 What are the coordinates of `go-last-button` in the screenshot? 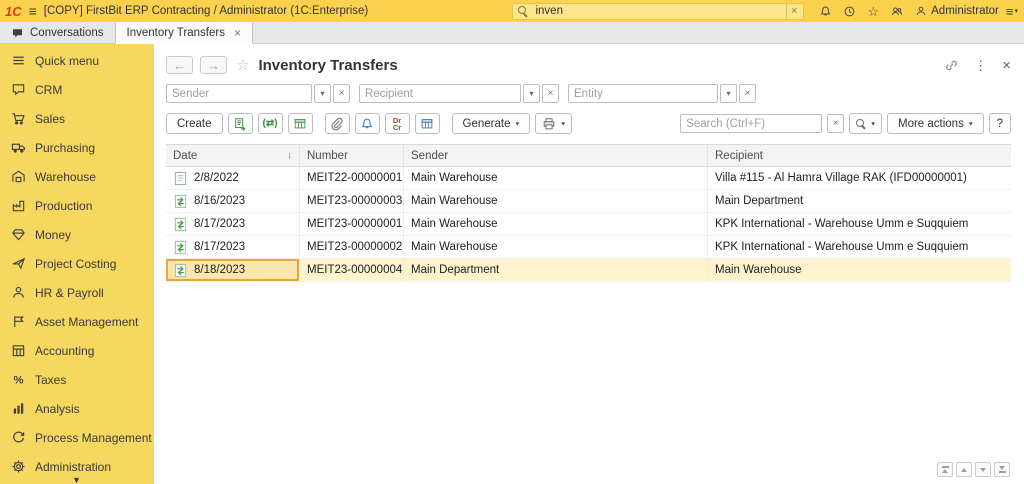 It's located at (1002, 469).